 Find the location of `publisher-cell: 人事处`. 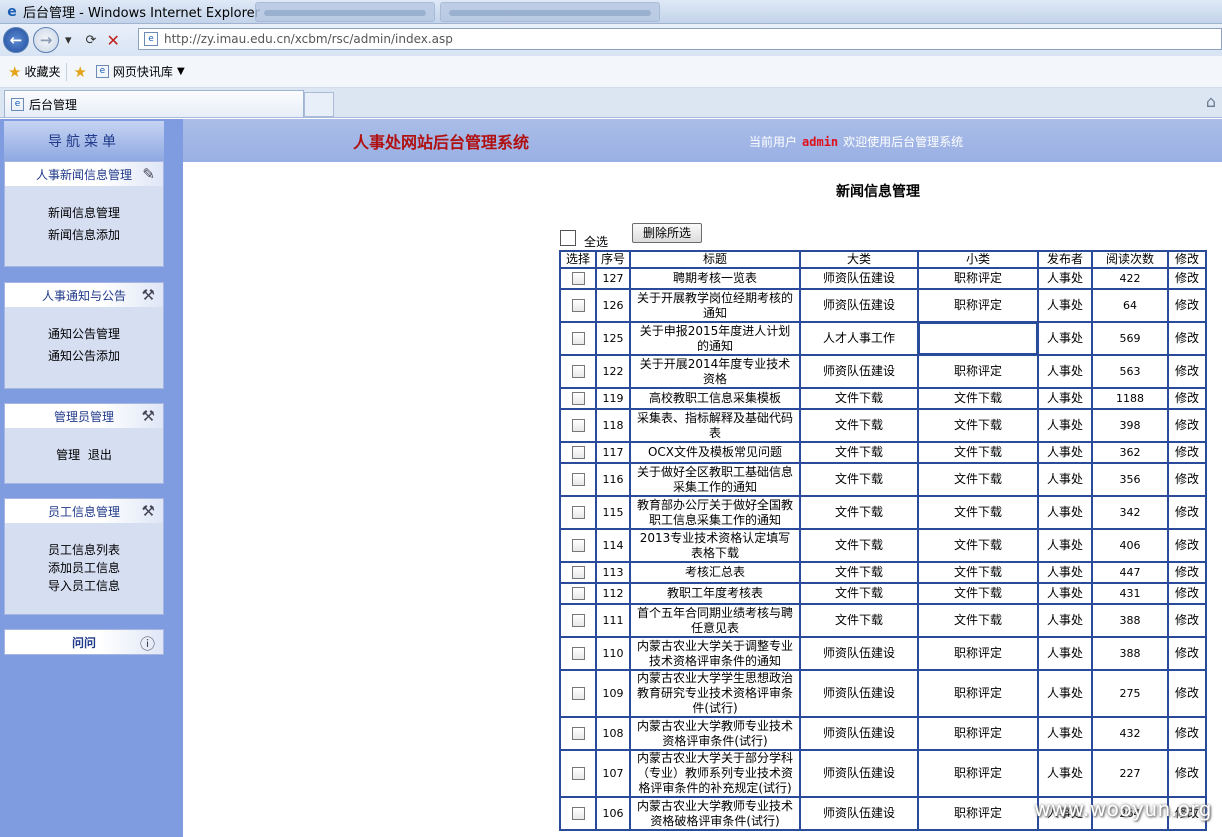

publisher-cell: 人事处 is located at coordinates (1065, 620).